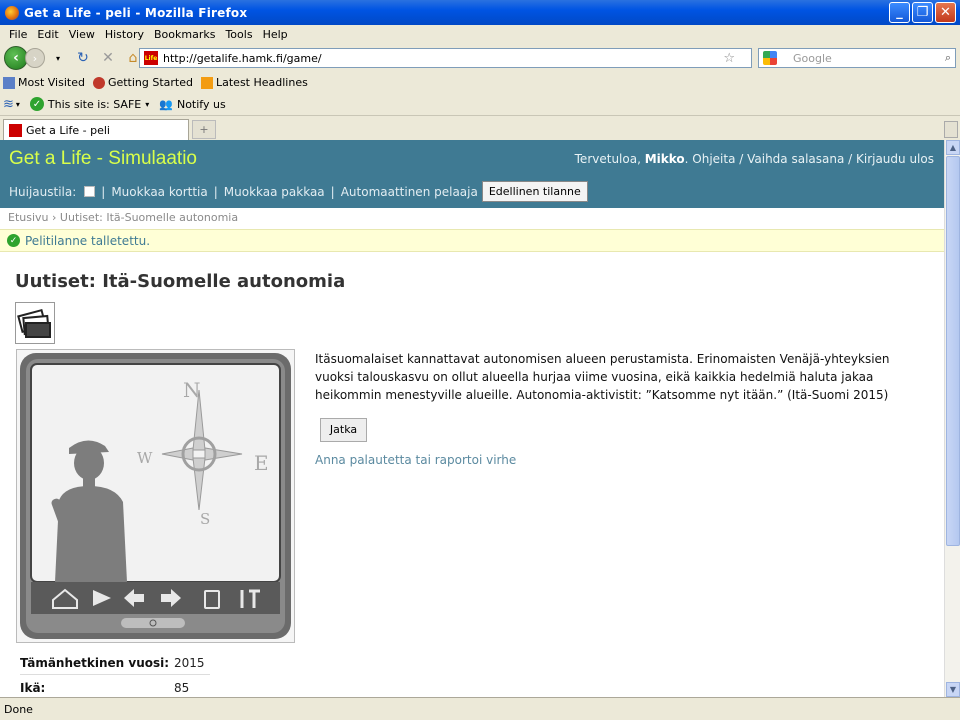 The image size is (960, 720). Describe the element at coordinates (159, 192) in the screenshot. I see `edit-card-link: Muokkaa korttia` at that location.